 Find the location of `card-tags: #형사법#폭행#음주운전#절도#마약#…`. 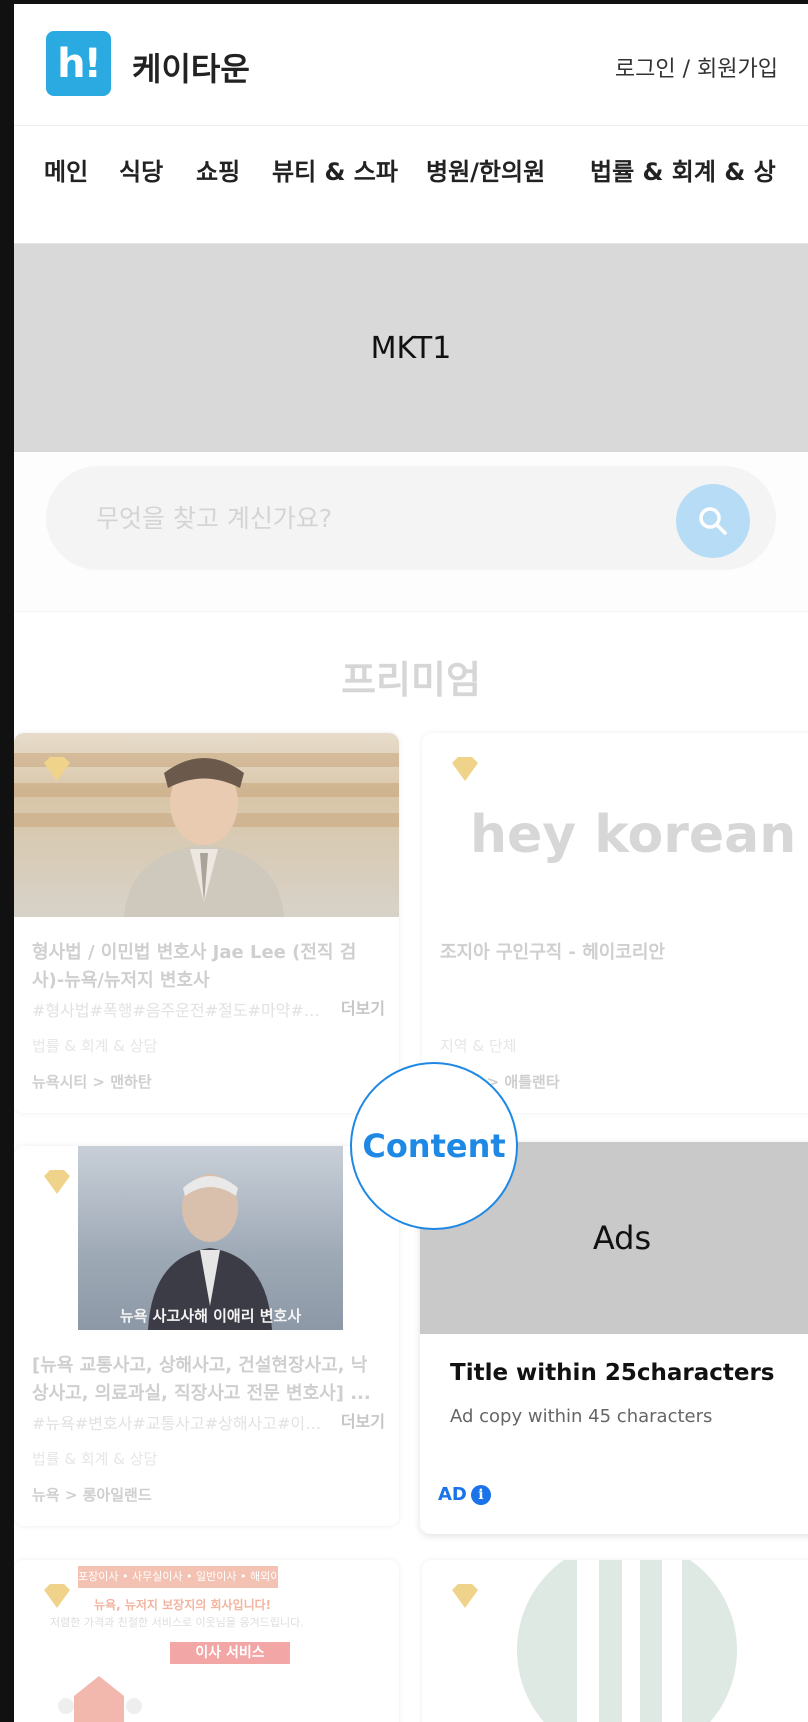

card-tags: #형사법#폭행#음주운전#절도#마약#… is located at coordinates (176, 1010).